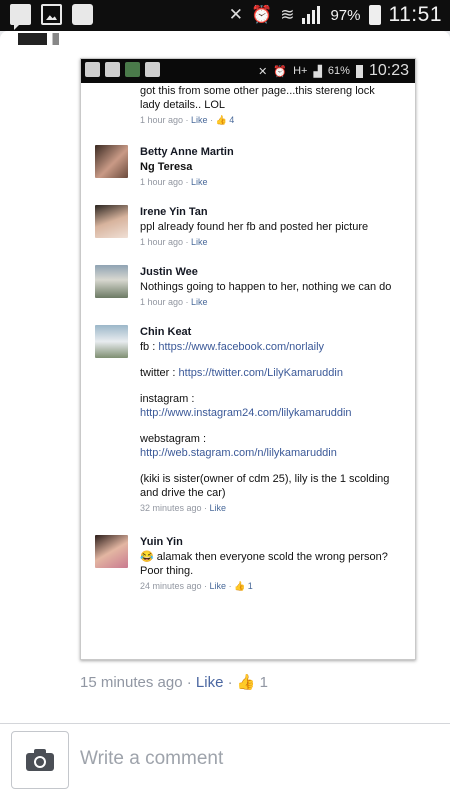 The image size is (450, 800). Describe the element at coordinates (82, 14) in the screenshot. I see `download-notification-icon` at that location.